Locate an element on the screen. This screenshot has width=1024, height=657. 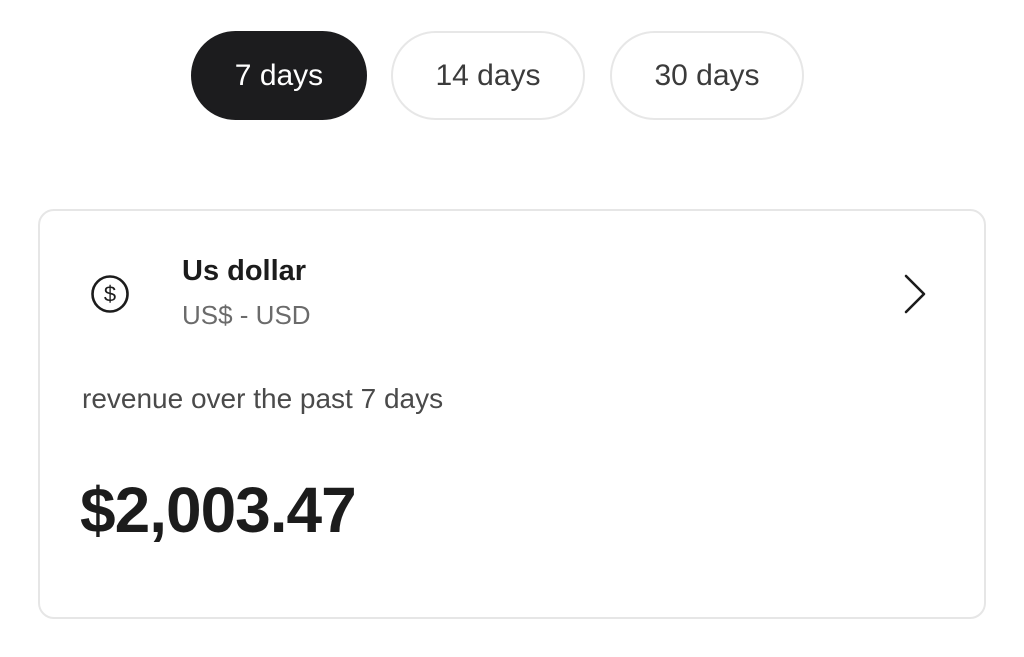
period-tab-label: 30 days is located at coordinates (707, 75).